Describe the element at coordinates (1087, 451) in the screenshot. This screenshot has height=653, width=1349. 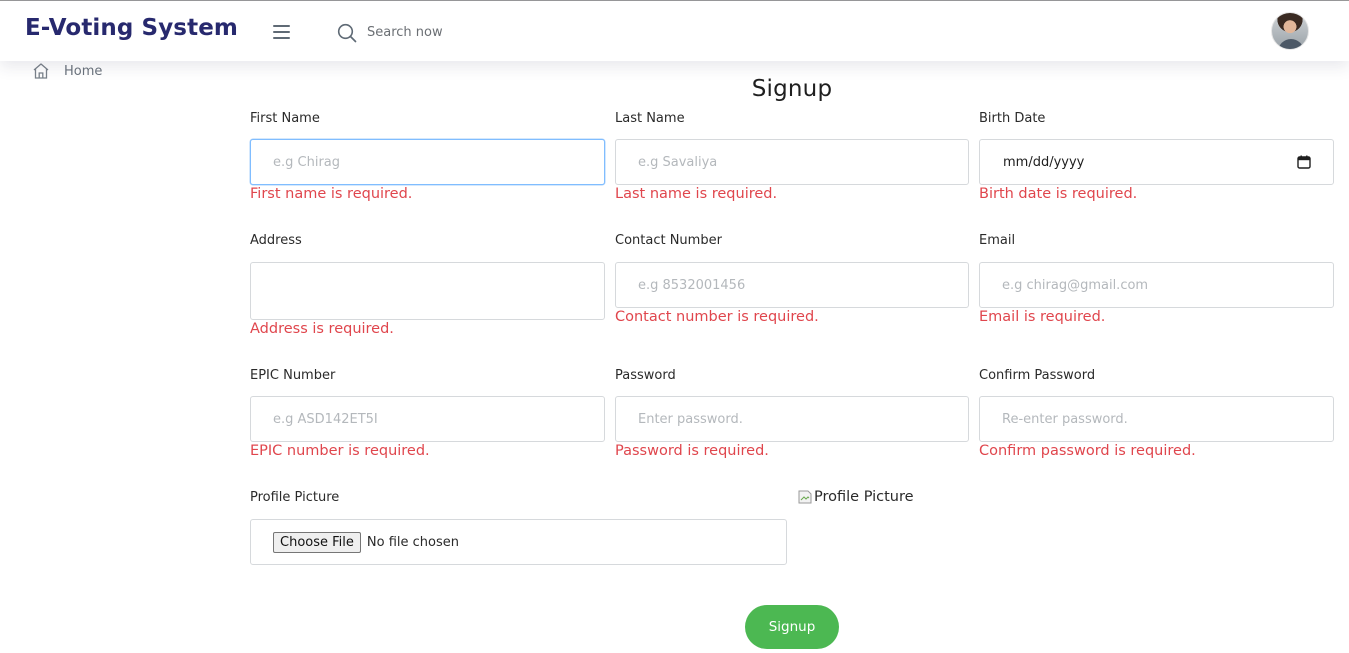
I see `confirm-password-error: Confirm password is required.` at that location.